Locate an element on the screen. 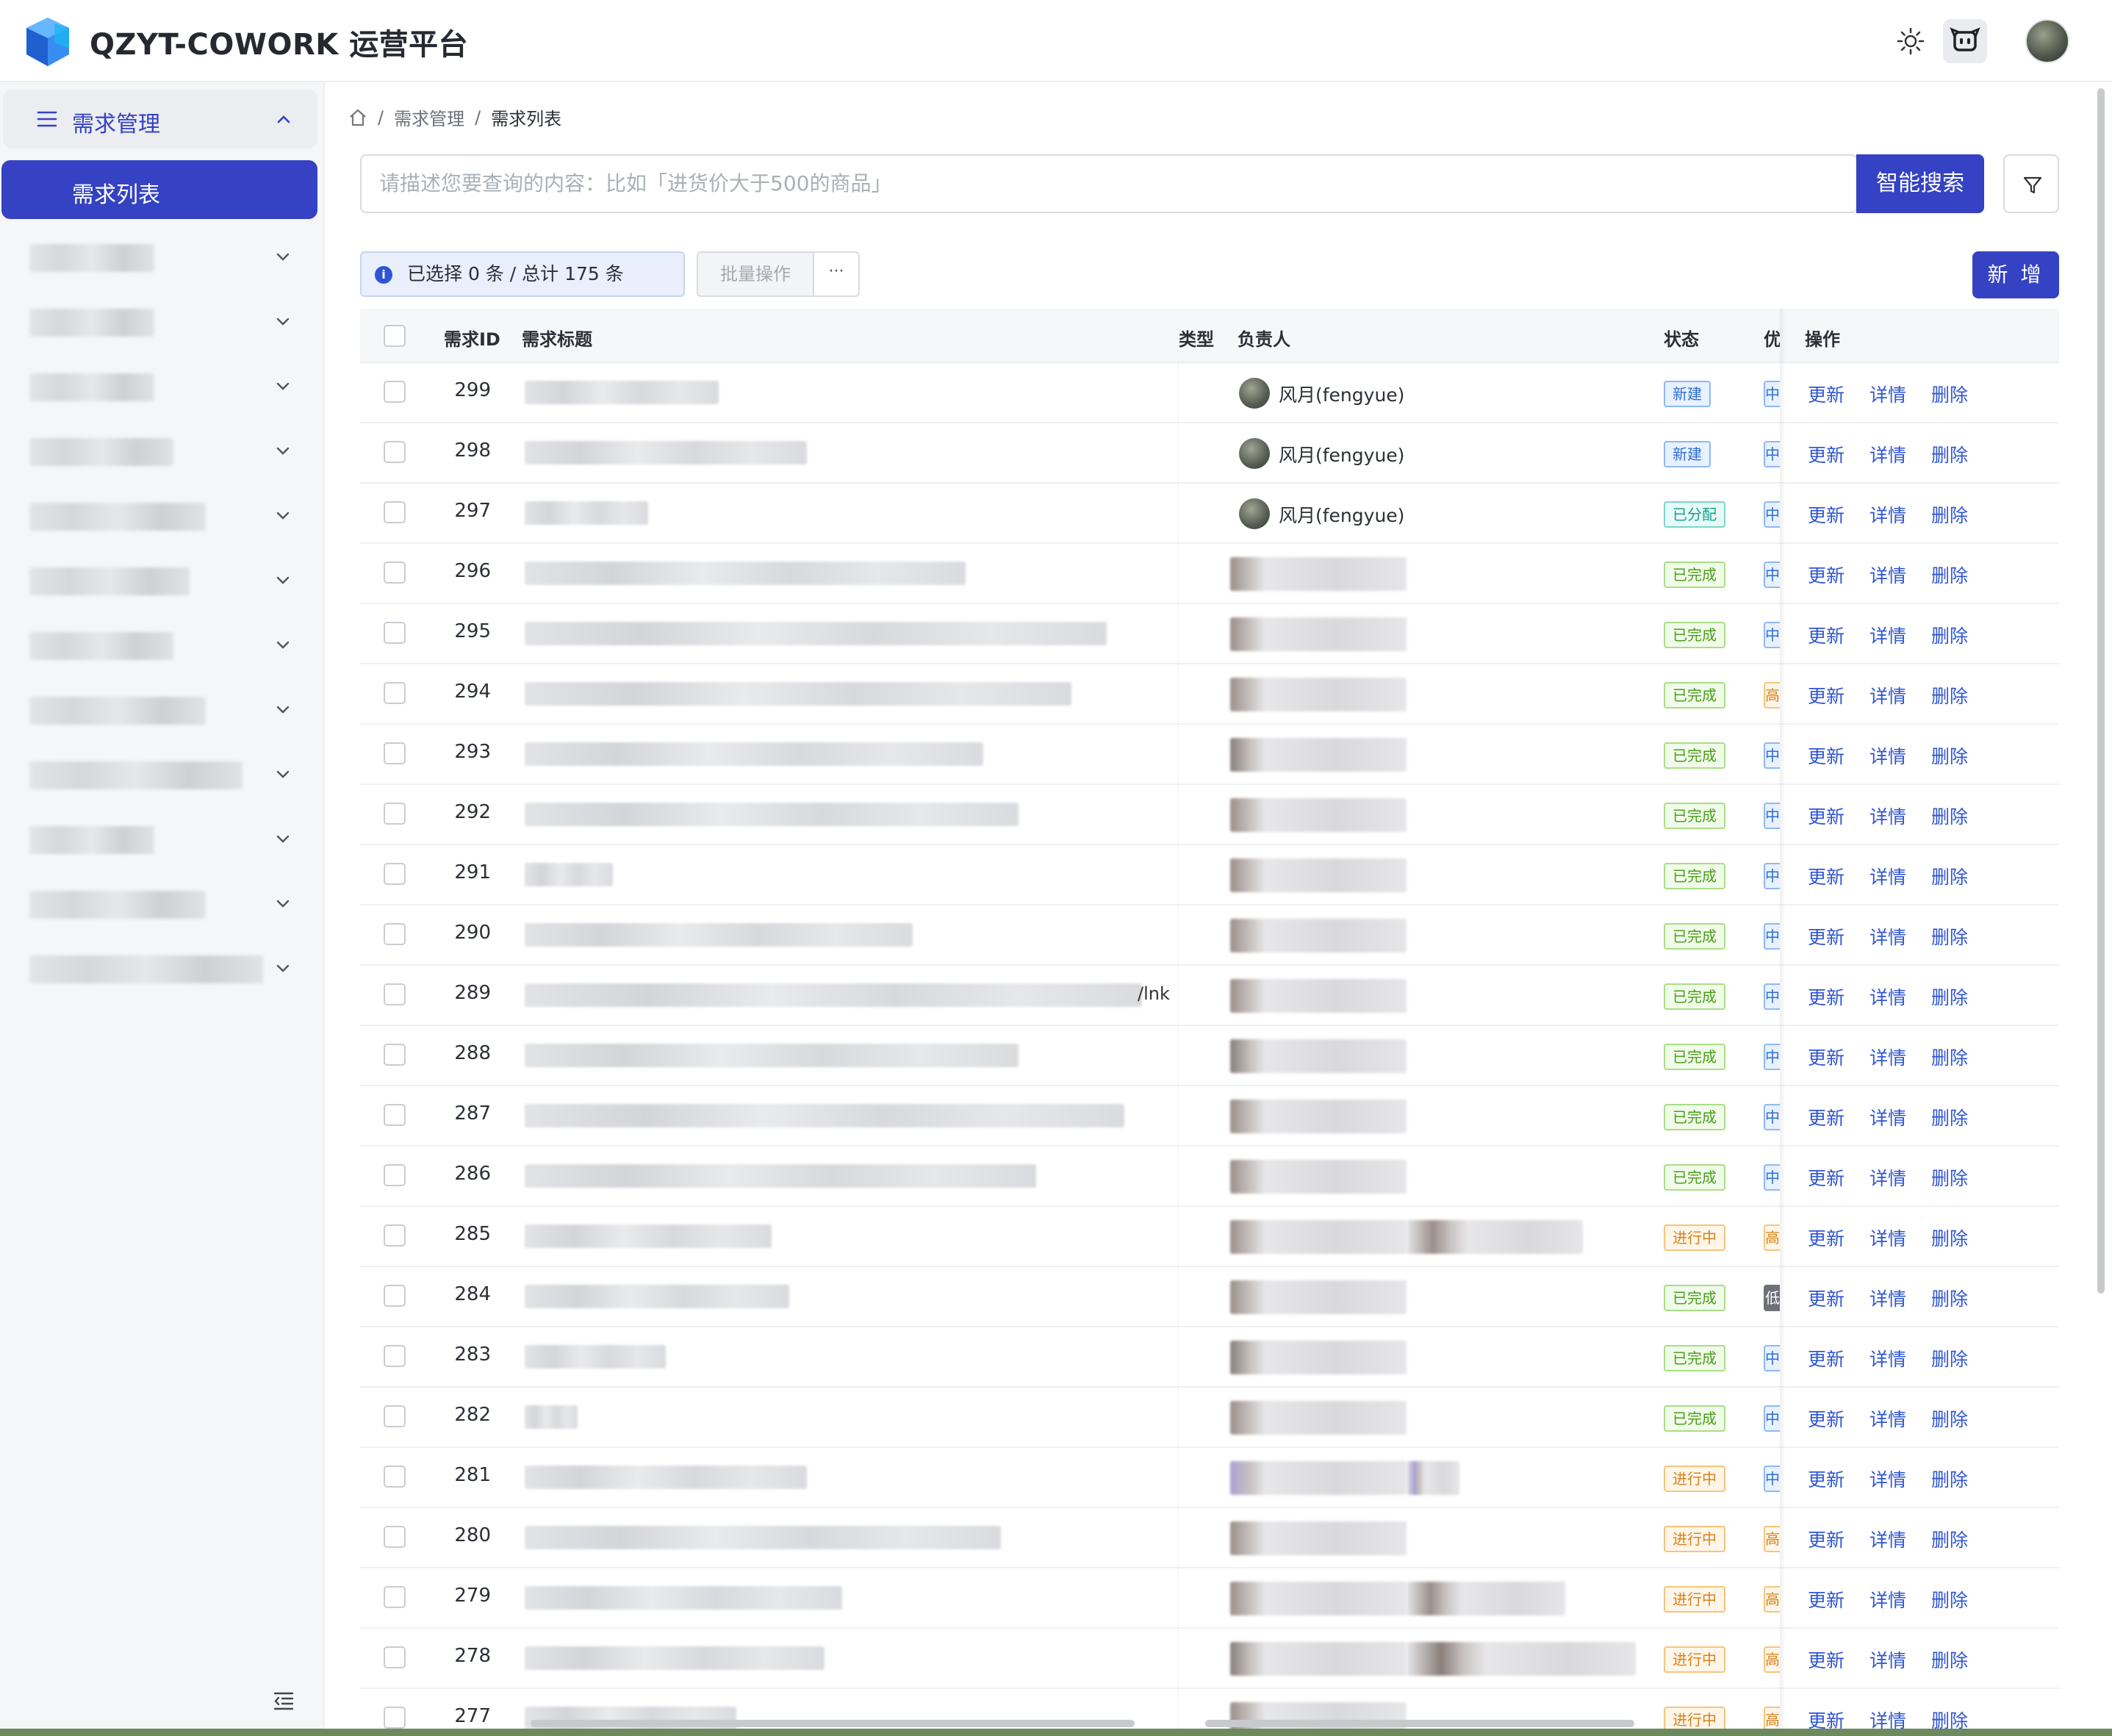  filter-button is located at coordinates (2031, 183).